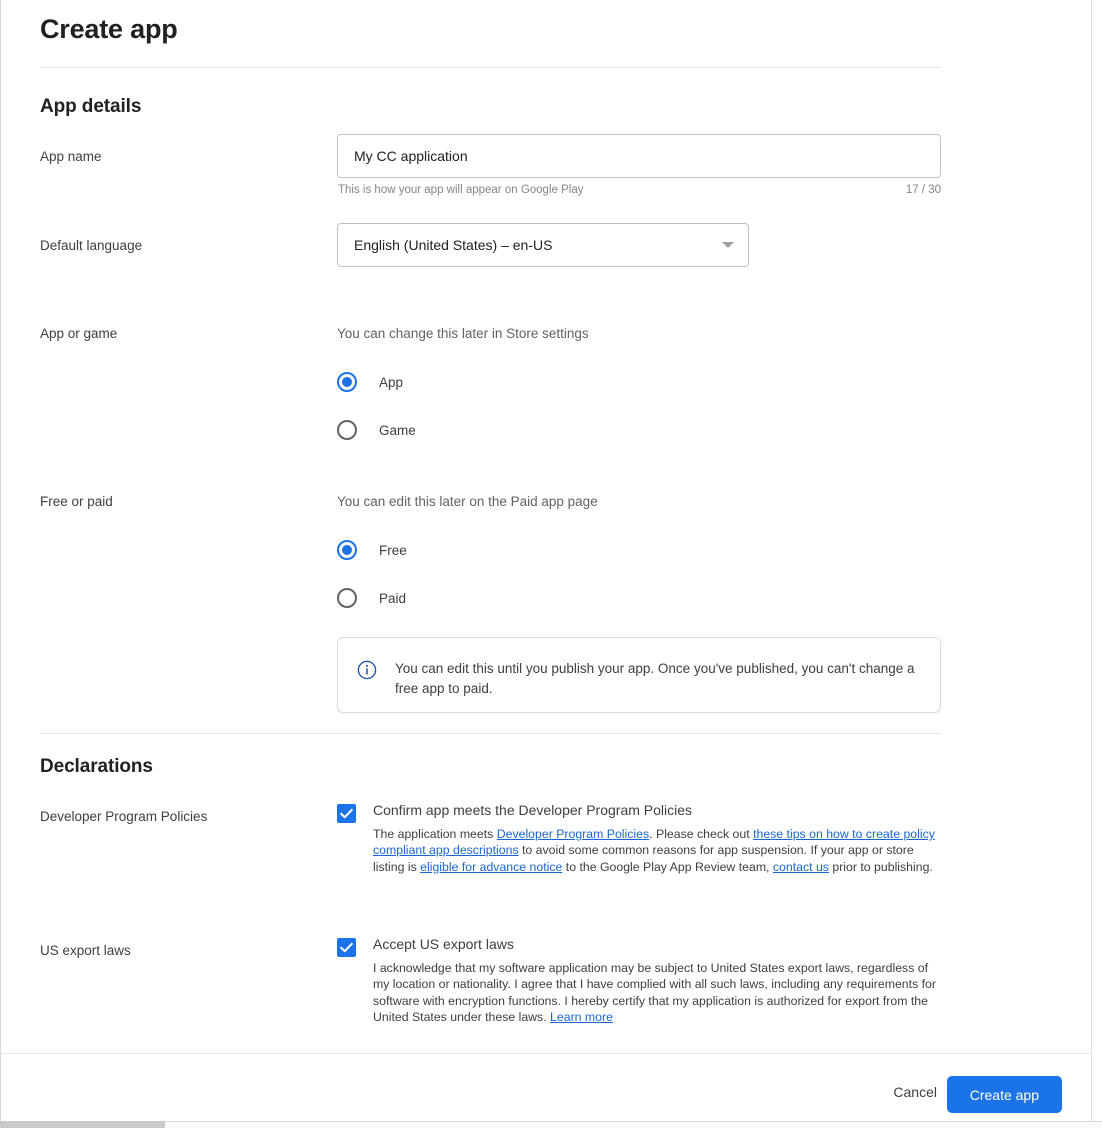 This screenshot has height=1128, width=1102. Describe the element at coordinates (453, 245) in the screenshot. I see `default-language-value: English (United States) – en-US` at that location.